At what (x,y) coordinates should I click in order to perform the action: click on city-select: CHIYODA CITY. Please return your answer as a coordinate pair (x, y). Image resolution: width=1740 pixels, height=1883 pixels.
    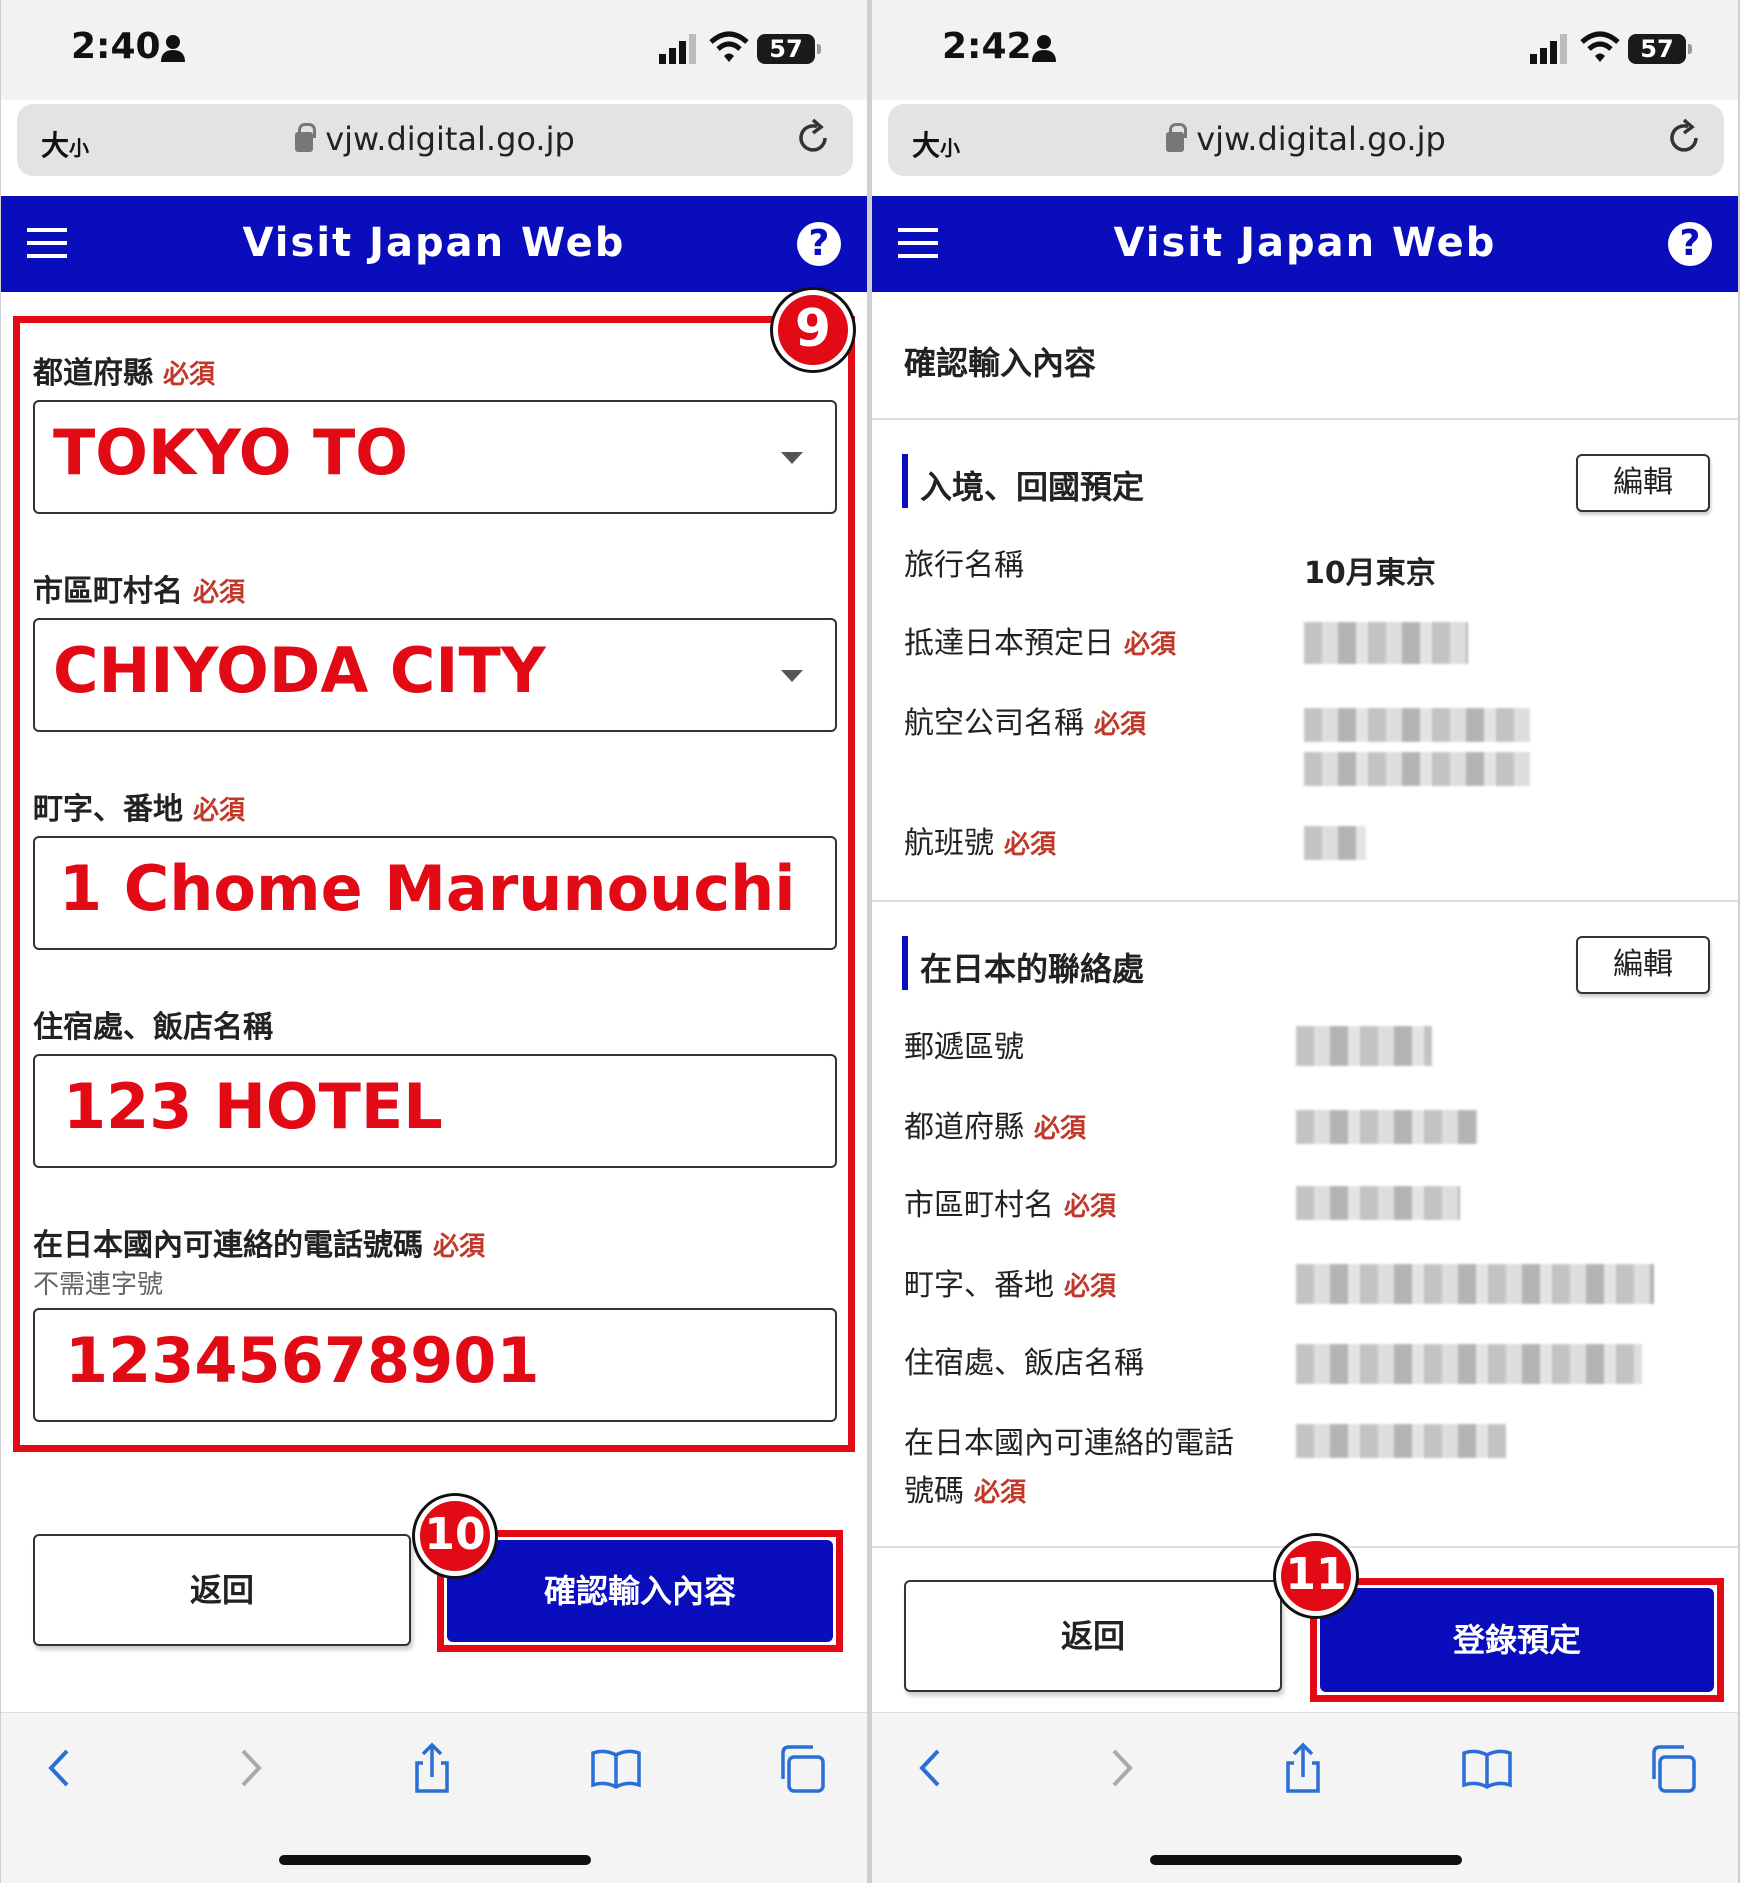
    Looking at the image, I should click on (435, 675).